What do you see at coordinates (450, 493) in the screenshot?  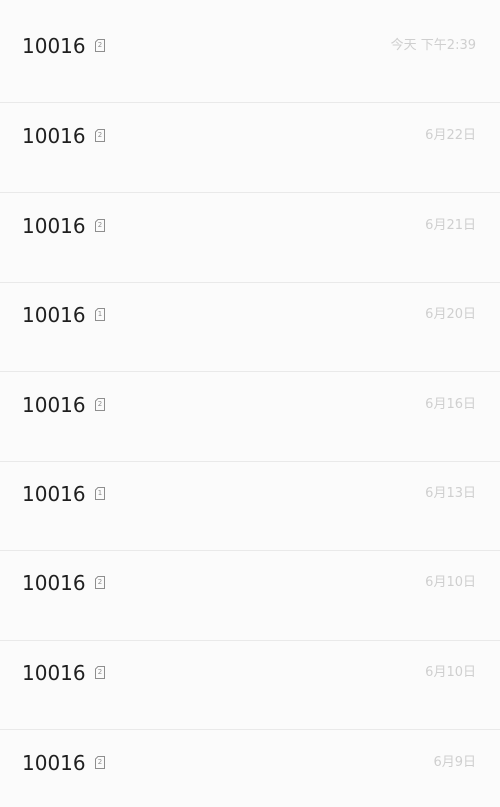 I see `message-date: 6月13日` at bounding box center [450, 493].